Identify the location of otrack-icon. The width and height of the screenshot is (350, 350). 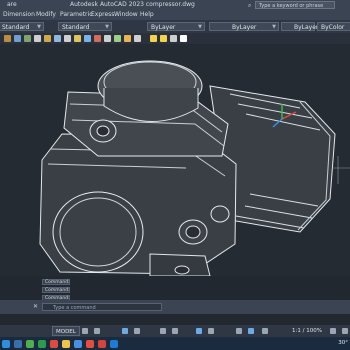
(175, 331).